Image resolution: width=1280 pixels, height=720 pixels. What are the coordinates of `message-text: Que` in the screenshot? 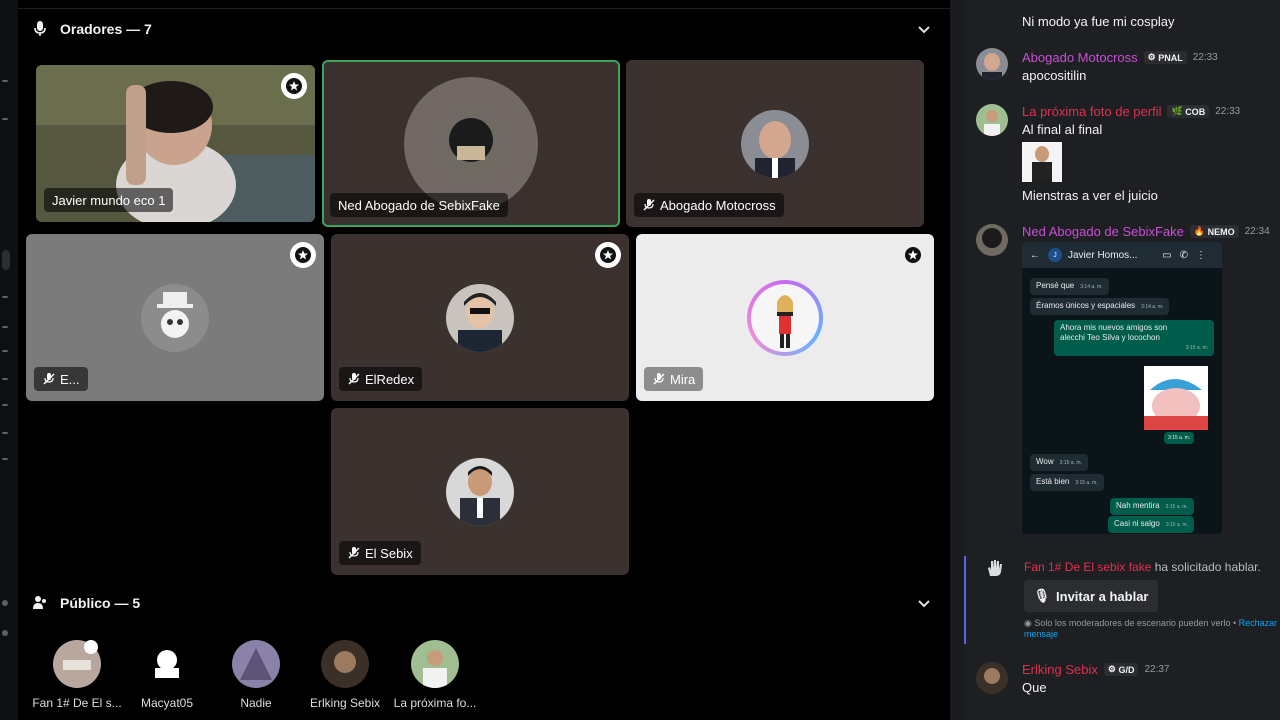 It's located at (1034, 687).